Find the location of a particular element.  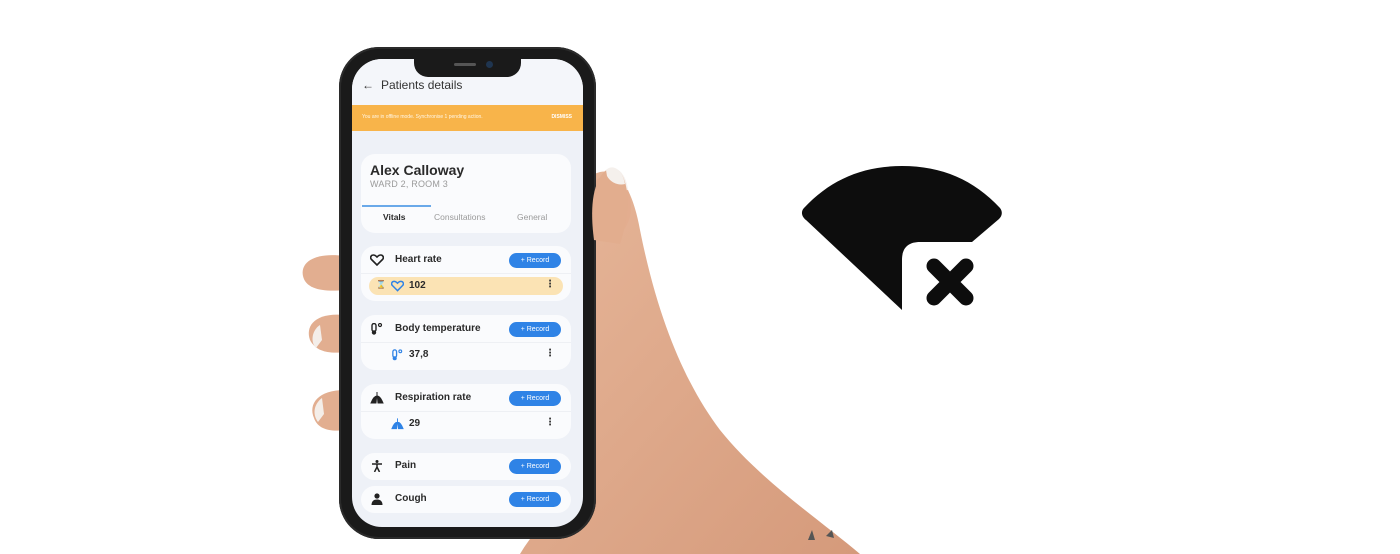

vital-label: Pain is located at coordinates (406, 465).